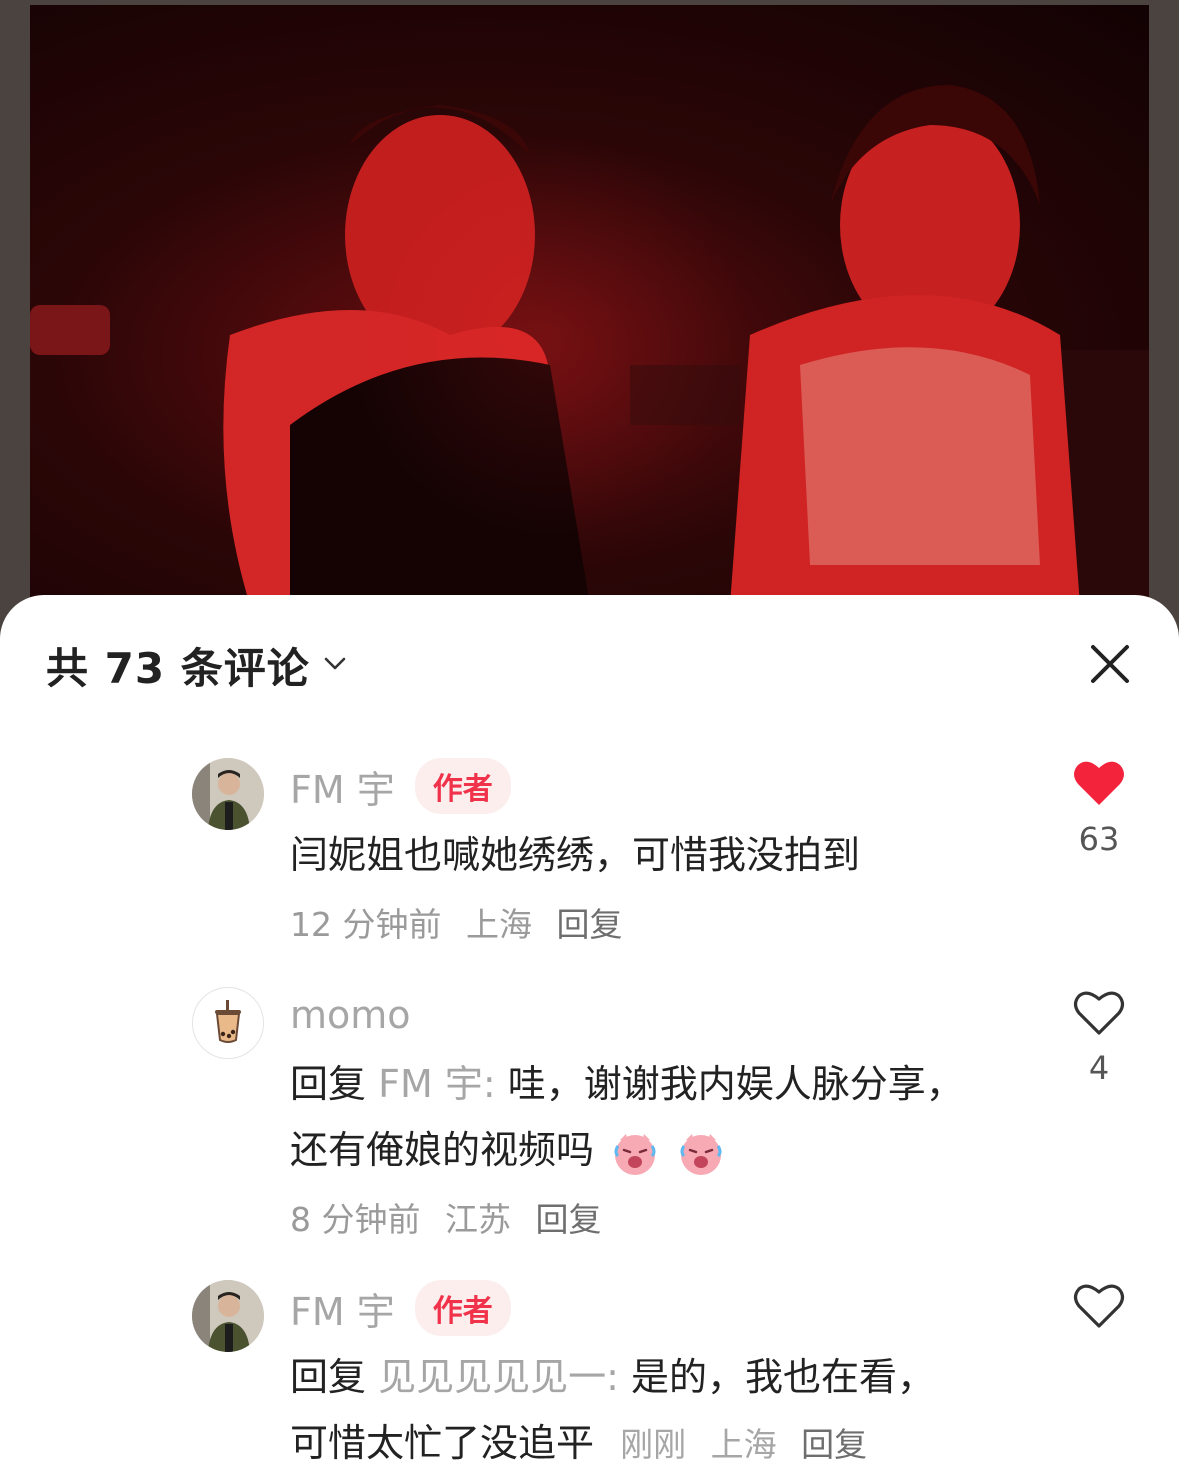  Describe the element at coordinates (1099, 1068) in the screenshot. I see `like-count: 4` at that location.